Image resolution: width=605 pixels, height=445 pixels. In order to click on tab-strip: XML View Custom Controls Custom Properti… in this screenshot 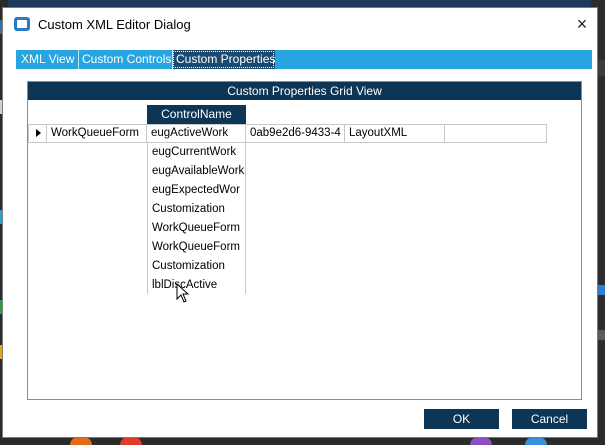, I will do `click(304, 59)`.